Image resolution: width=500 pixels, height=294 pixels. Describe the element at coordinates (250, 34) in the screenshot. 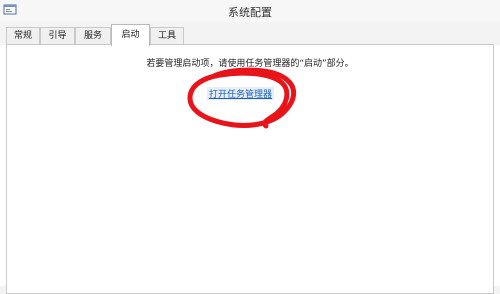

I see `tab-strip: 常规 引导 服务 启动 工具` at that location.